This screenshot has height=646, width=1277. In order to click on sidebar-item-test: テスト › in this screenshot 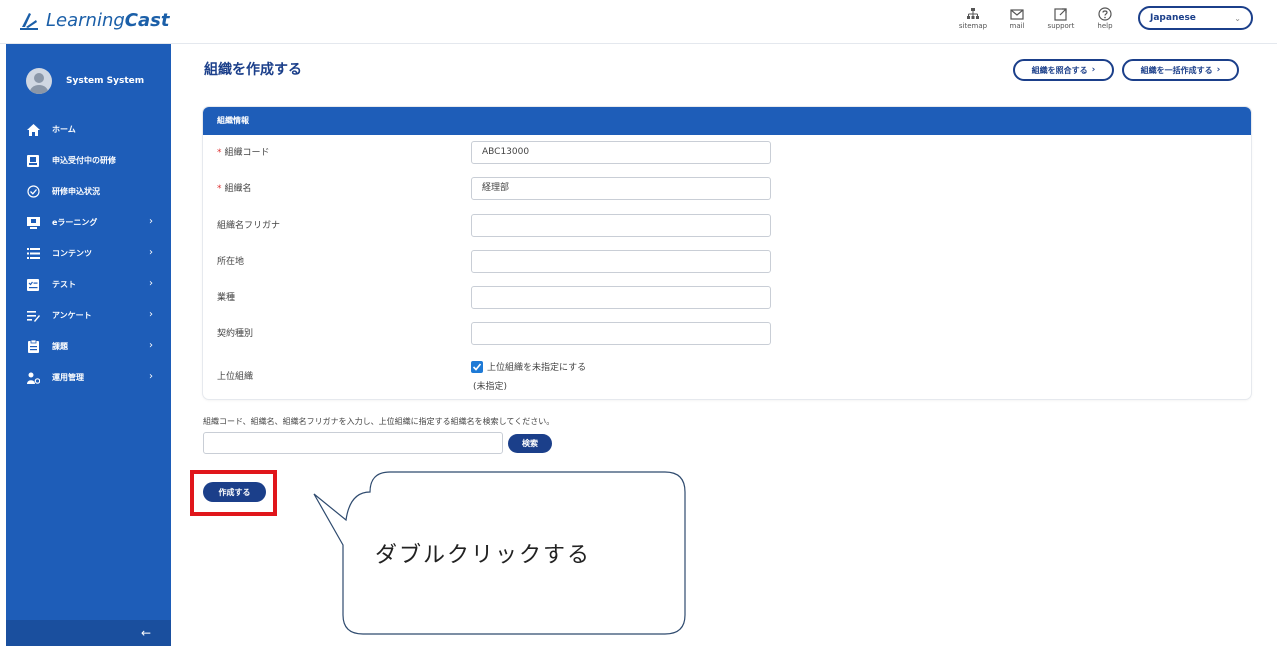, I will do `click(88, 284)`.